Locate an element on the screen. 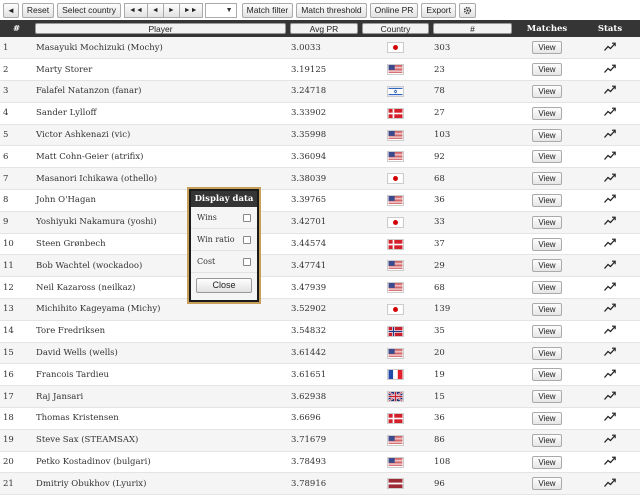 Image resolution: width=640 pixels, height=500 pixels. match-count-cell: 35 is located at coordinates (439, 331).